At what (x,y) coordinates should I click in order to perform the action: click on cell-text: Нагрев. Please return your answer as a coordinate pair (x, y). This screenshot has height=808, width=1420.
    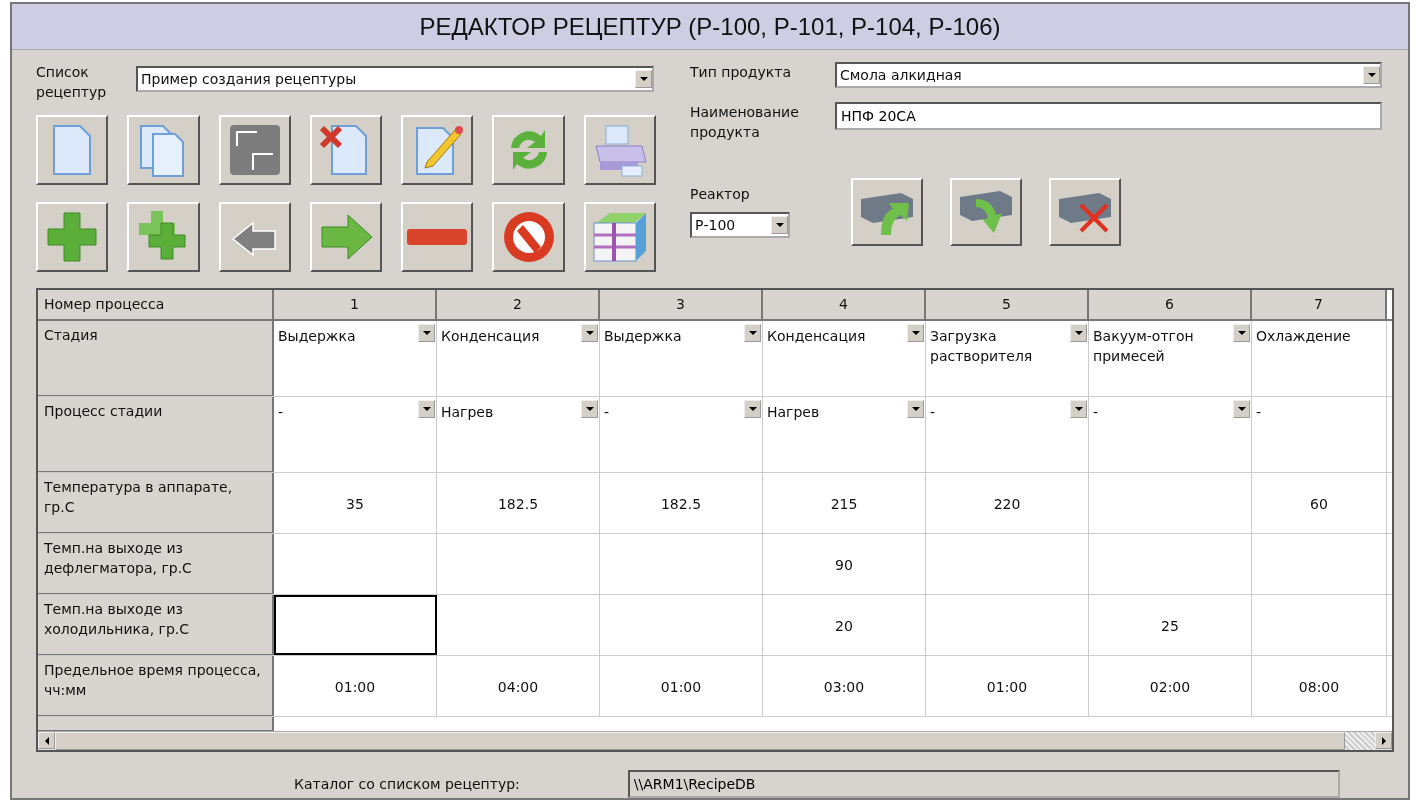
    Looking at the image, I should click on (794, 412).